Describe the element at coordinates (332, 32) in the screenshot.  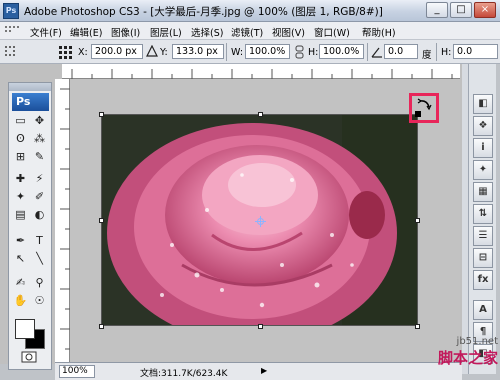
I see `menu-window: 窗口(W)` at that location.